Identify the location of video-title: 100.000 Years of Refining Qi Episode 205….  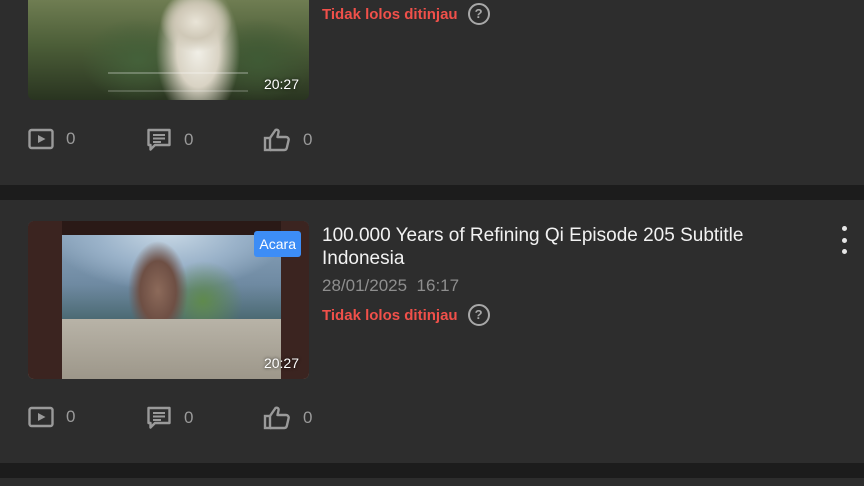
(557, 247).